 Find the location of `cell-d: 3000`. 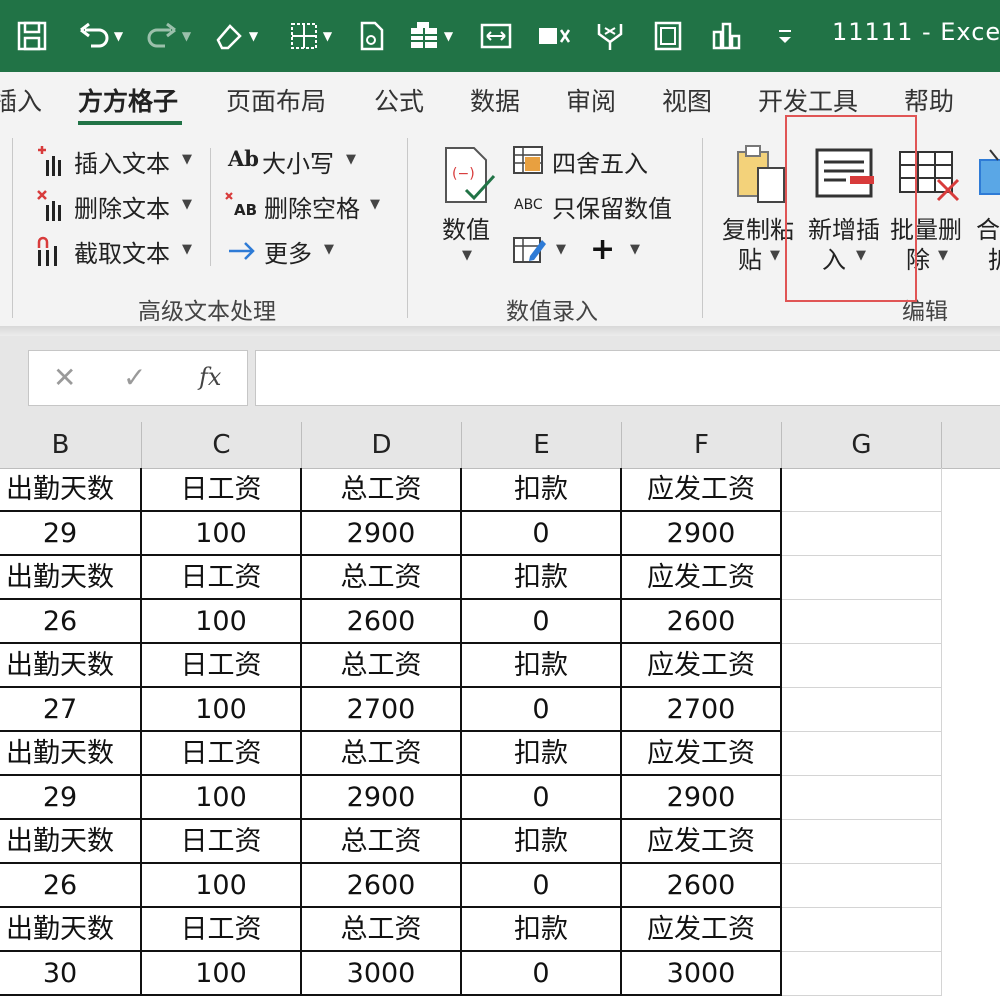

cell-d: 3000 is located at coordinates (382, 974).